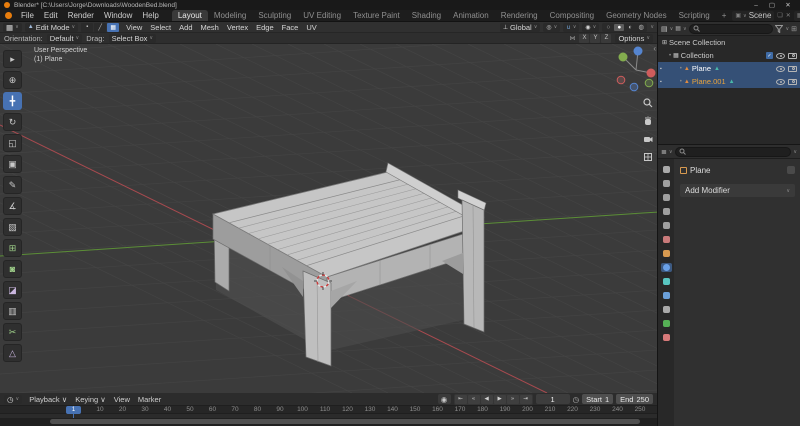  I want to click on timeline-menu-playback: Playback ∨, so click(48, 399).